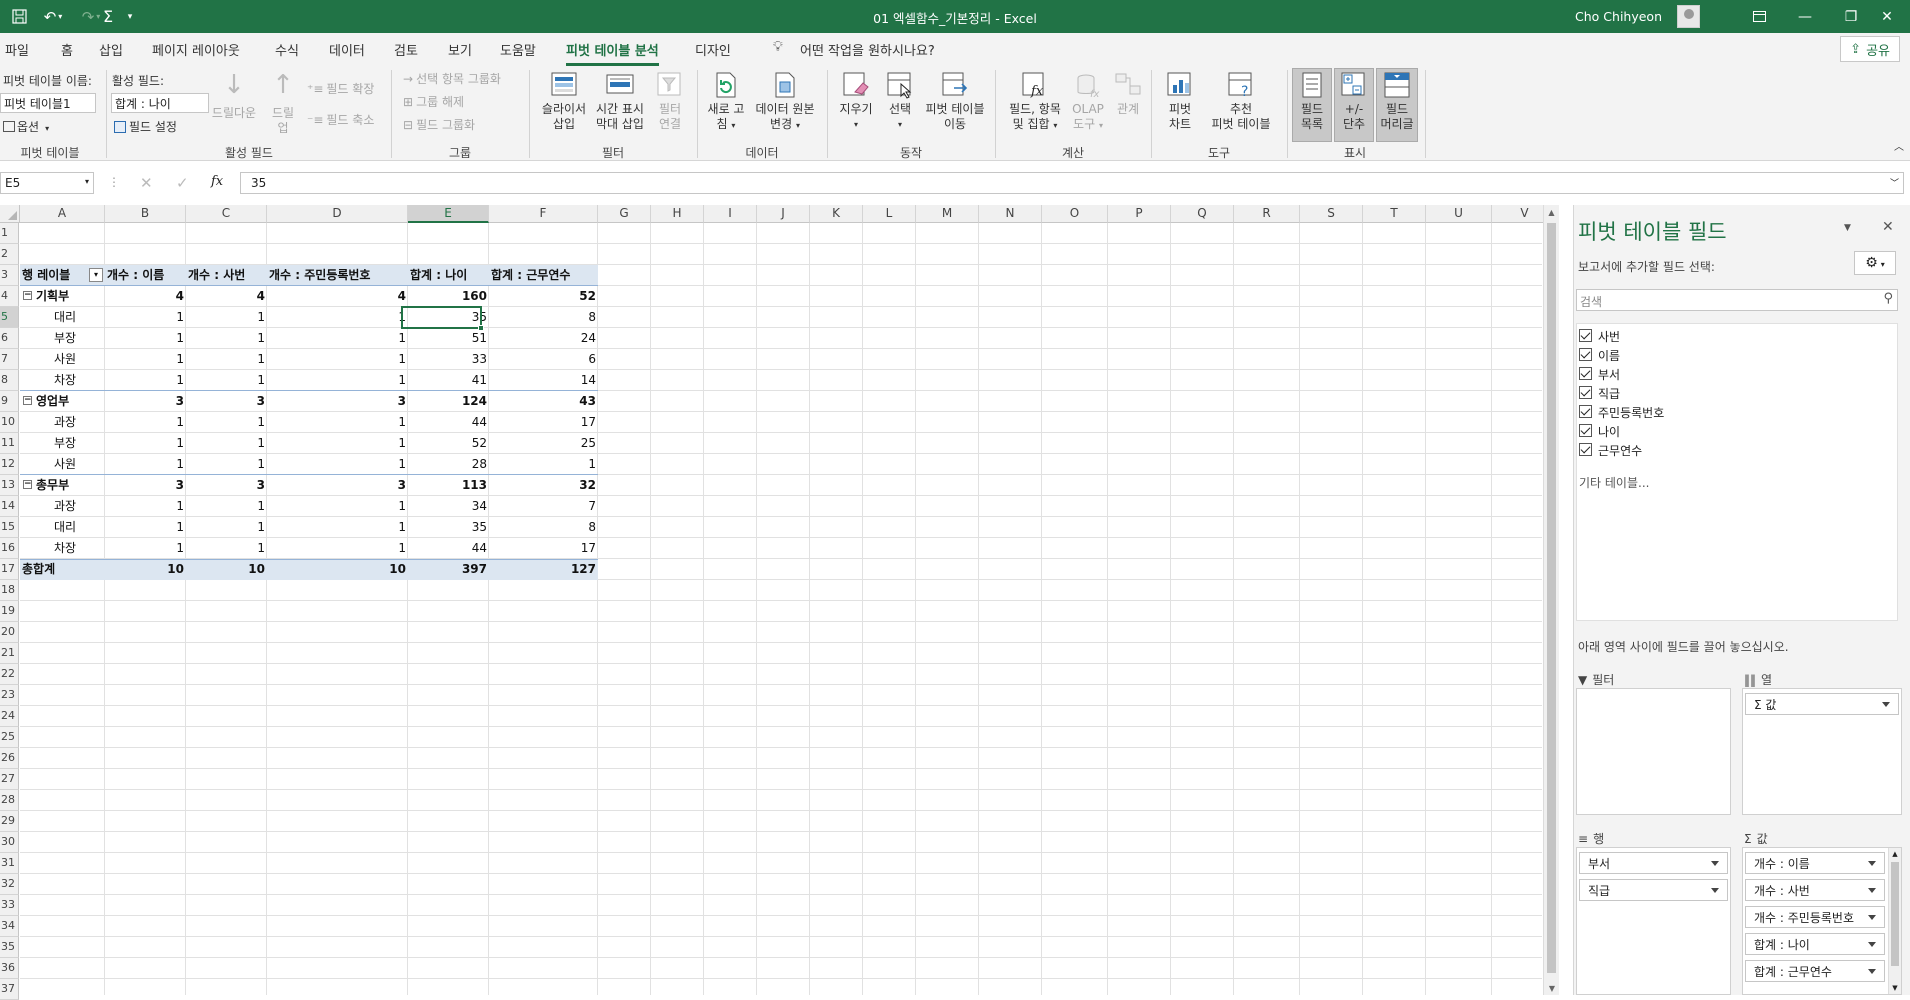 This screenshot has width=1910, height=1000. Describe the element at coordinates (62, 380) in the screenshot. I see `item-label: 차장` at that location.